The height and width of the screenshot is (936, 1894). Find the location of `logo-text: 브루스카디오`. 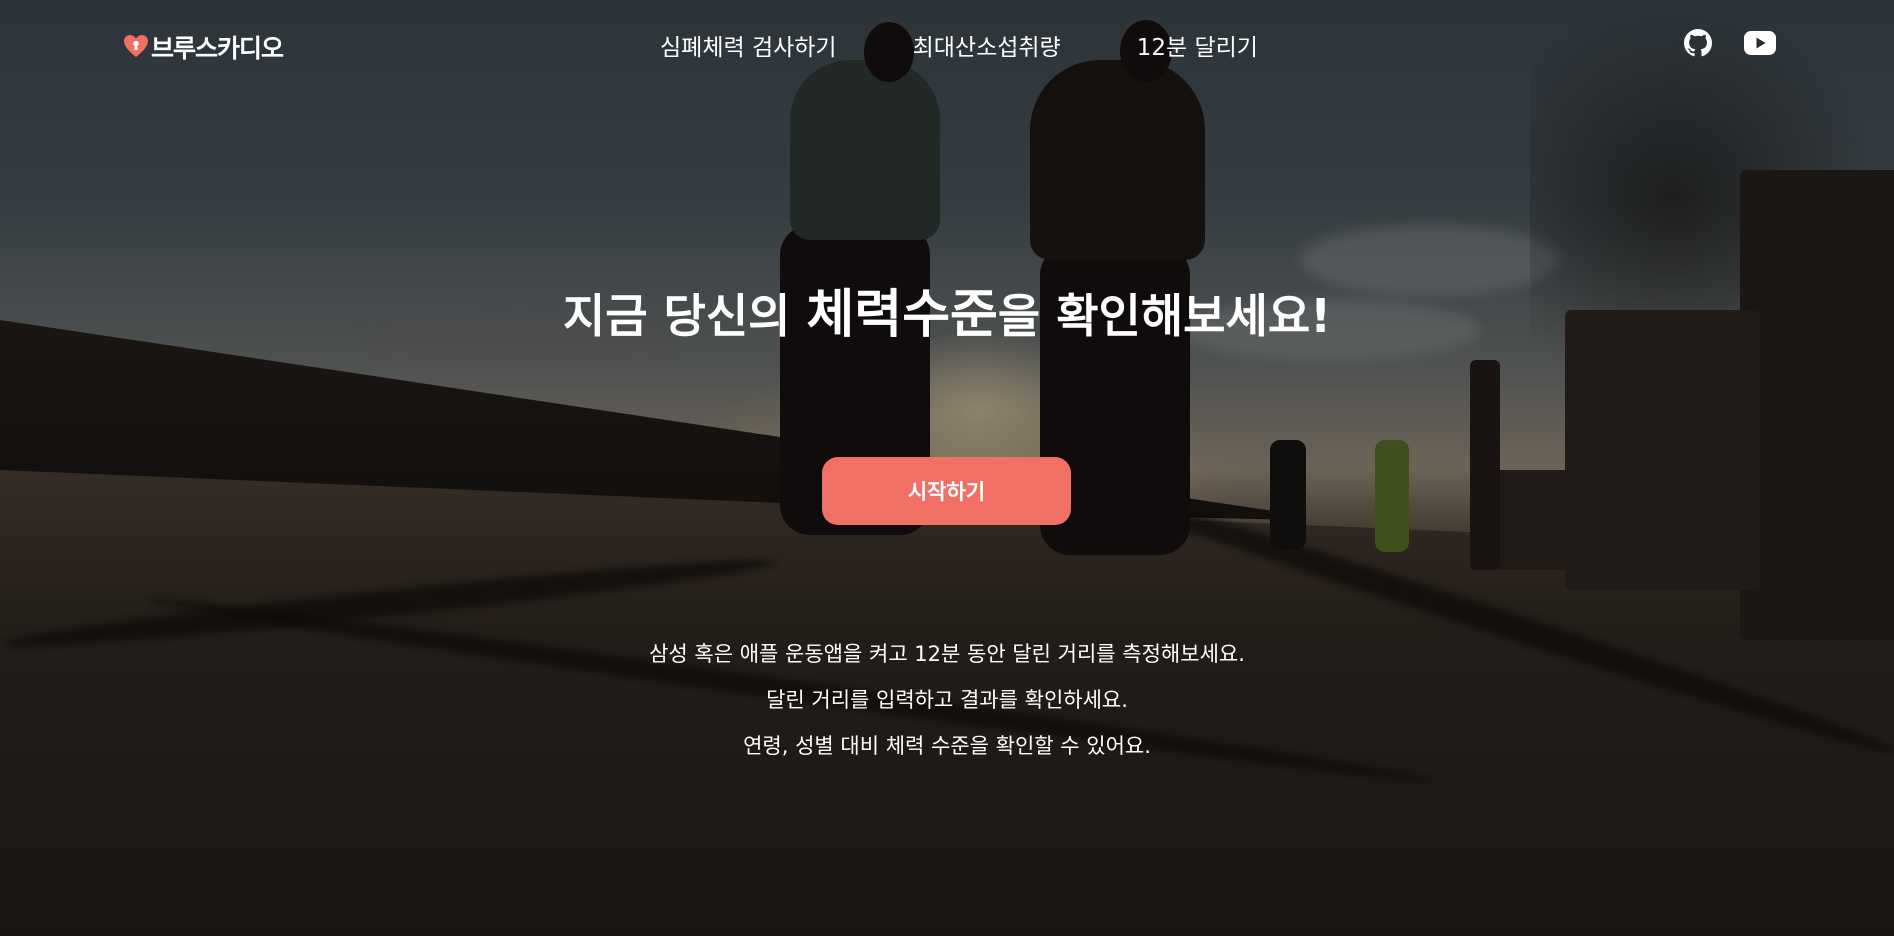

logo-text: 브루스카디오 is located at coordinates (217, 48).